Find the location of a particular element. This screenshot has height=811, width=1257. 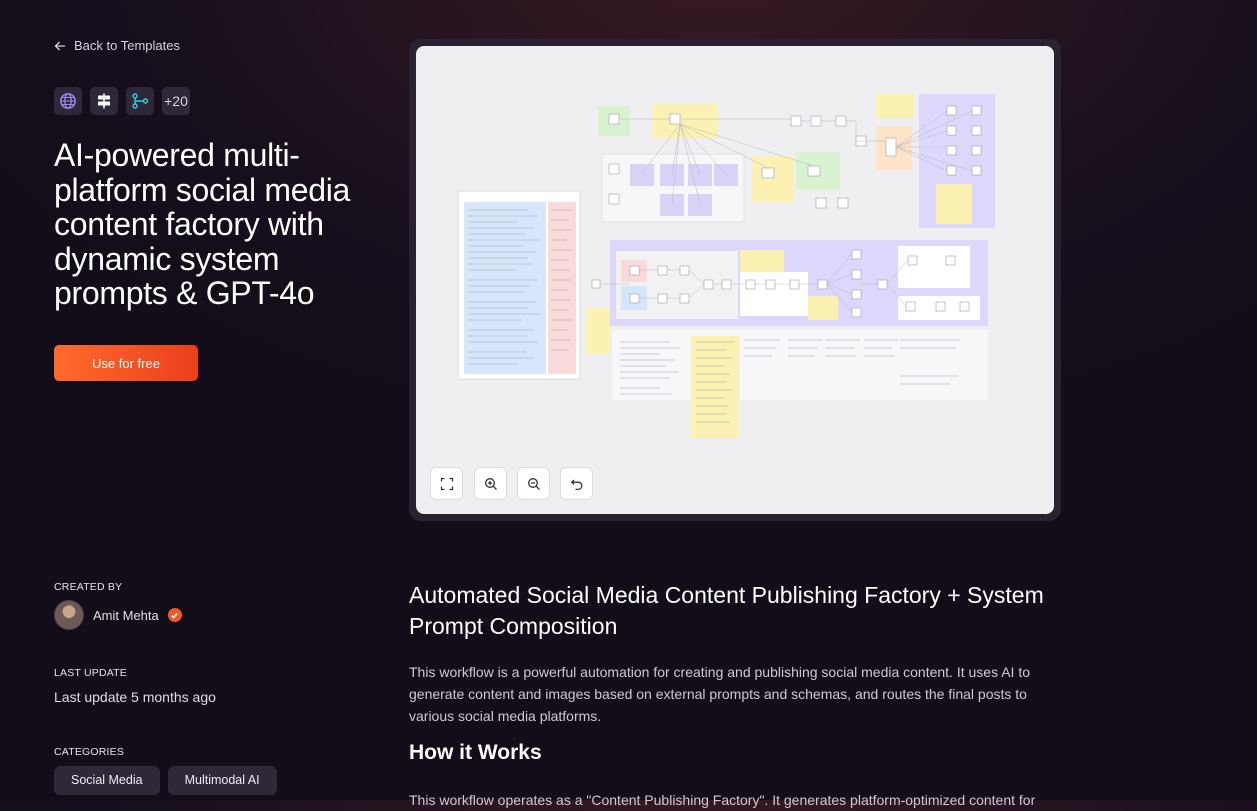

category-social-media: Social Media is located at coordinates (107, 780).